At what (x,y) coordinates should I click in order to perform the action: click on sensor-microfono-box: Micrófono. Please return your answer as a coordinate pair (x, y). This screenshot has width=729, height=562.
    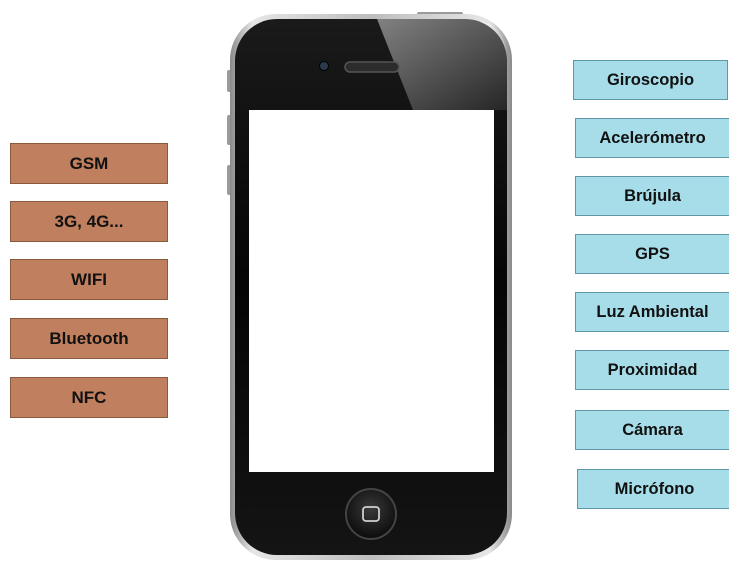
    Looking at the image, I should click on (653, 489).